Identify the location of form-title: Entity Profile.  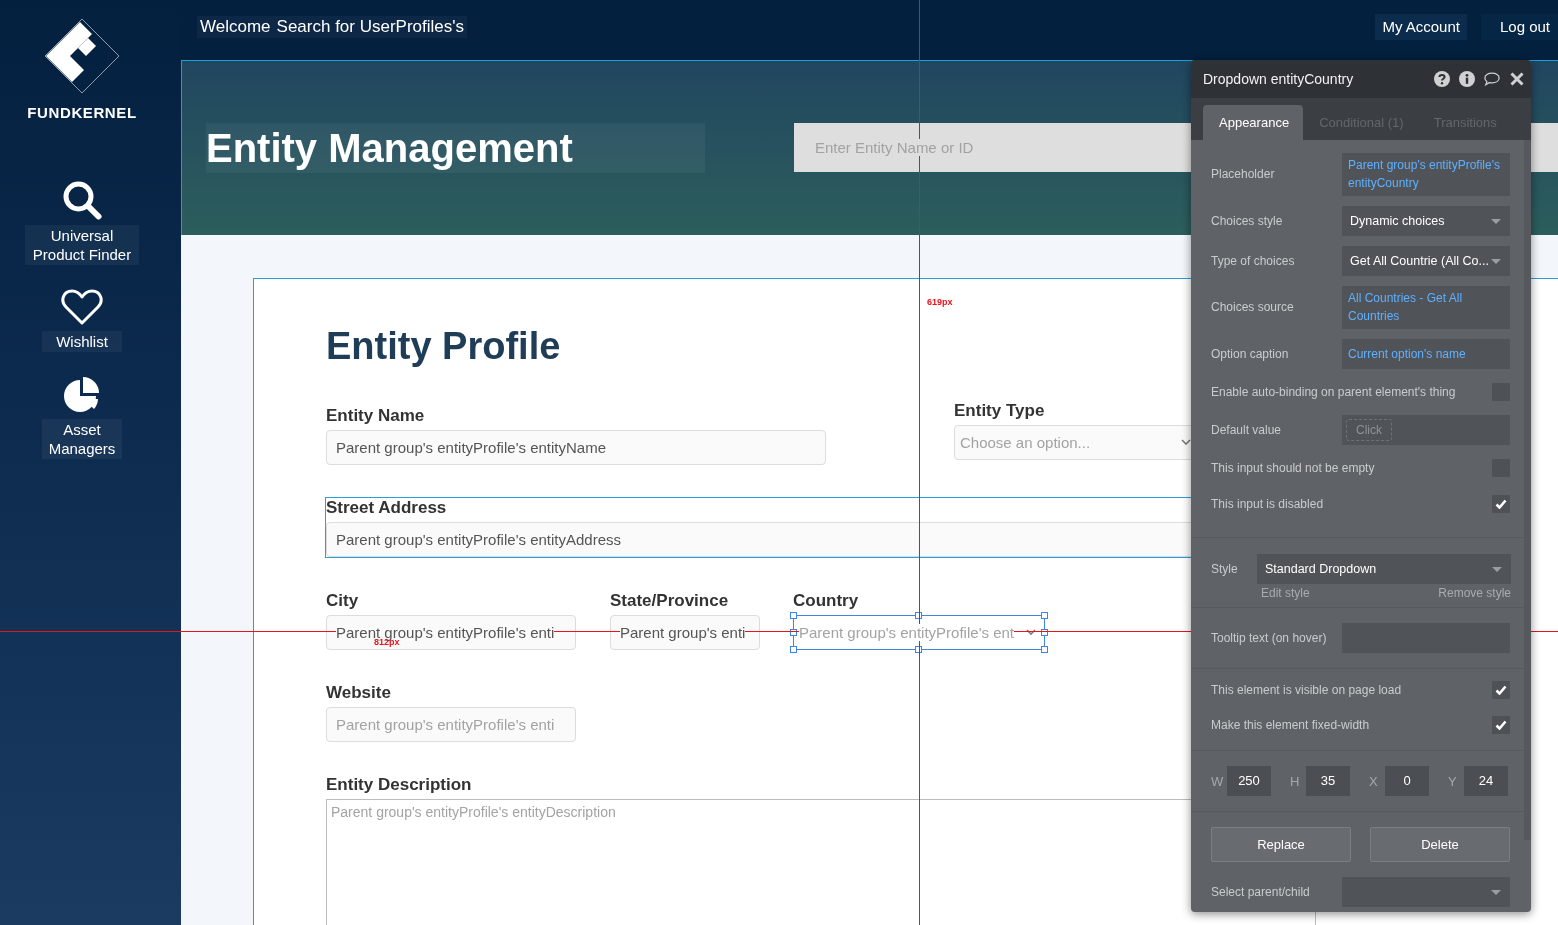
(443, 346).